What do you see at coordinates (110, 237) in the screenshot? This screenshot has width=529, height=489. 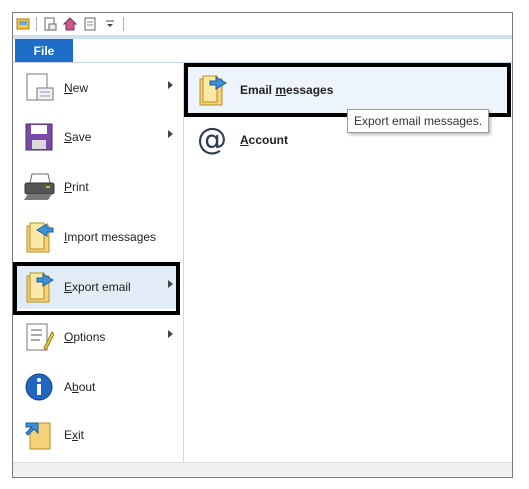 I see `menu-item-label: Import messages` at bounding box center [110, 237].